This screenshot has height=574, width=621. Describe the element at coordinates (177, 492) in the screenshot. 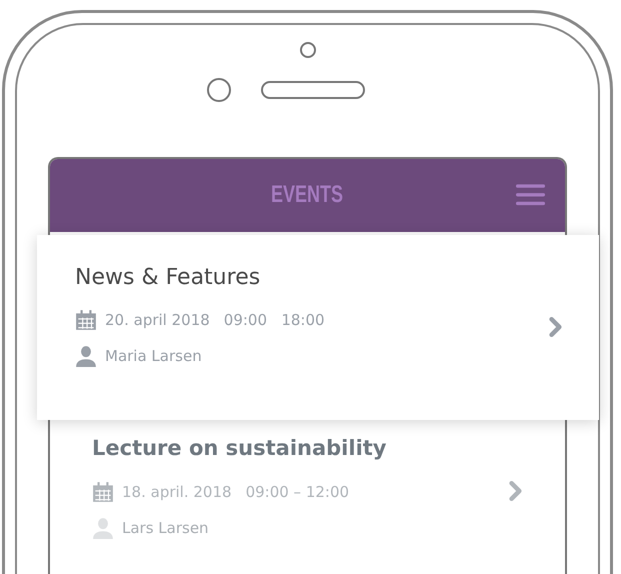

I see `event-date: 18. april. 2018` at that location.